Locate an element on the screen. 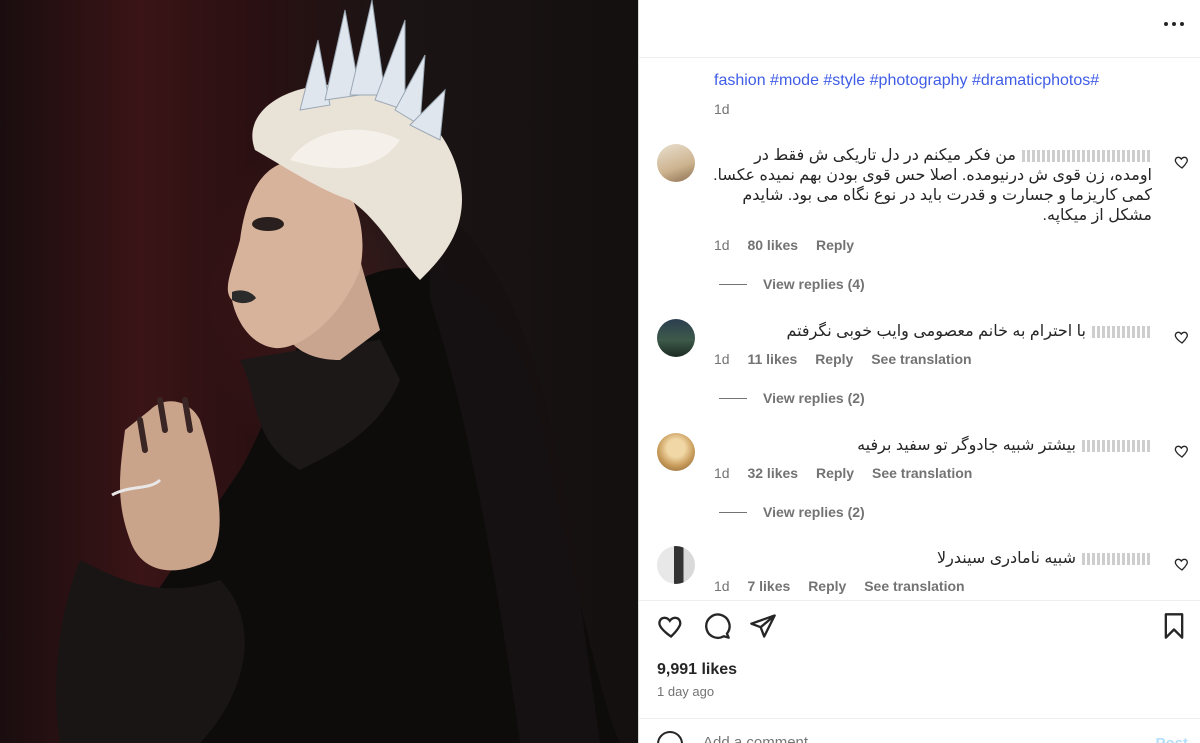 The width and height of the screenshot is (1200, 743). post-likes: 9,991 likes is located at coordinates (697, 670).